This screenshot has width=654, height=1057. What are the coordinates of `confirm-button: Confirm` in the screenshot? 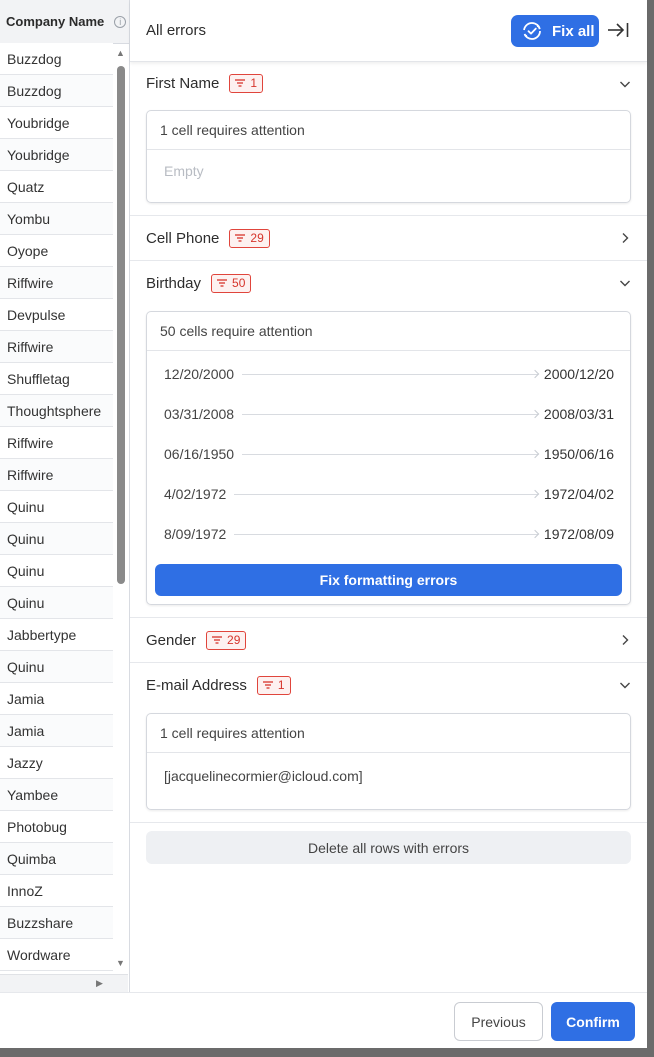 It's located at (593, 1021).